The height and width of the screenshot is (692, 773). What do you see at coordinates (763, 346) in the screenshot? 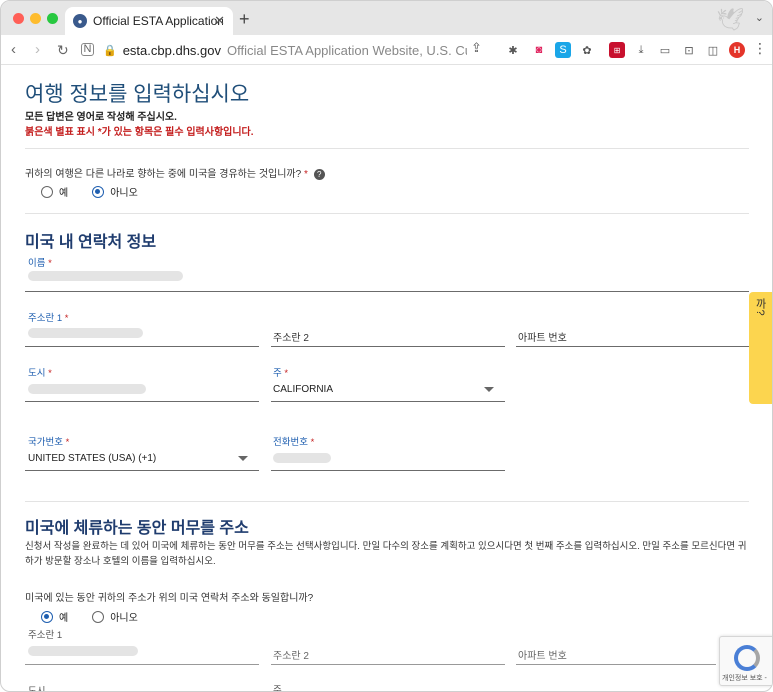
I see `help-tab-label: 도움이 필요하십니까?` at bounding box center [763, 346].